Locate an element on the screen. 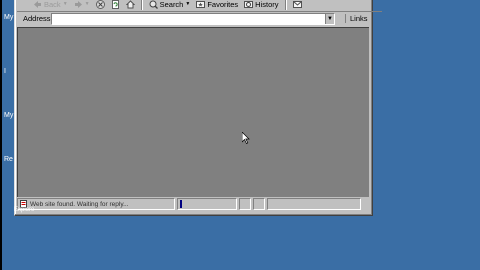 This screenshot has height=270, width=480. favorites-icon is located at coordinates (201, 4).